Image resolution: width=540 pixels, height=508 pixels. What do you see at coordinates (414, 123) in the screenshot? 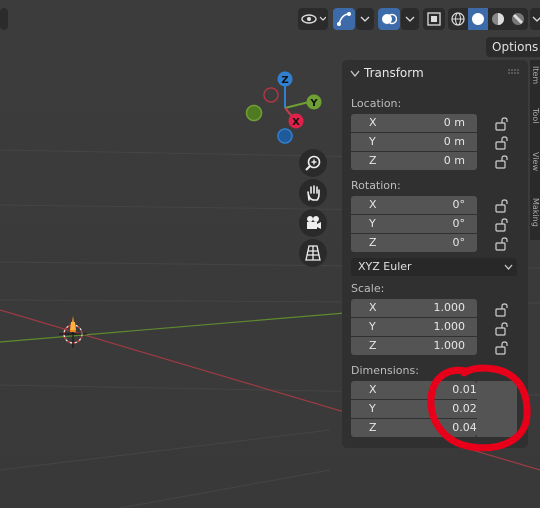
I see `location-x-field: X 0 m` at bounding box center [414, 123].